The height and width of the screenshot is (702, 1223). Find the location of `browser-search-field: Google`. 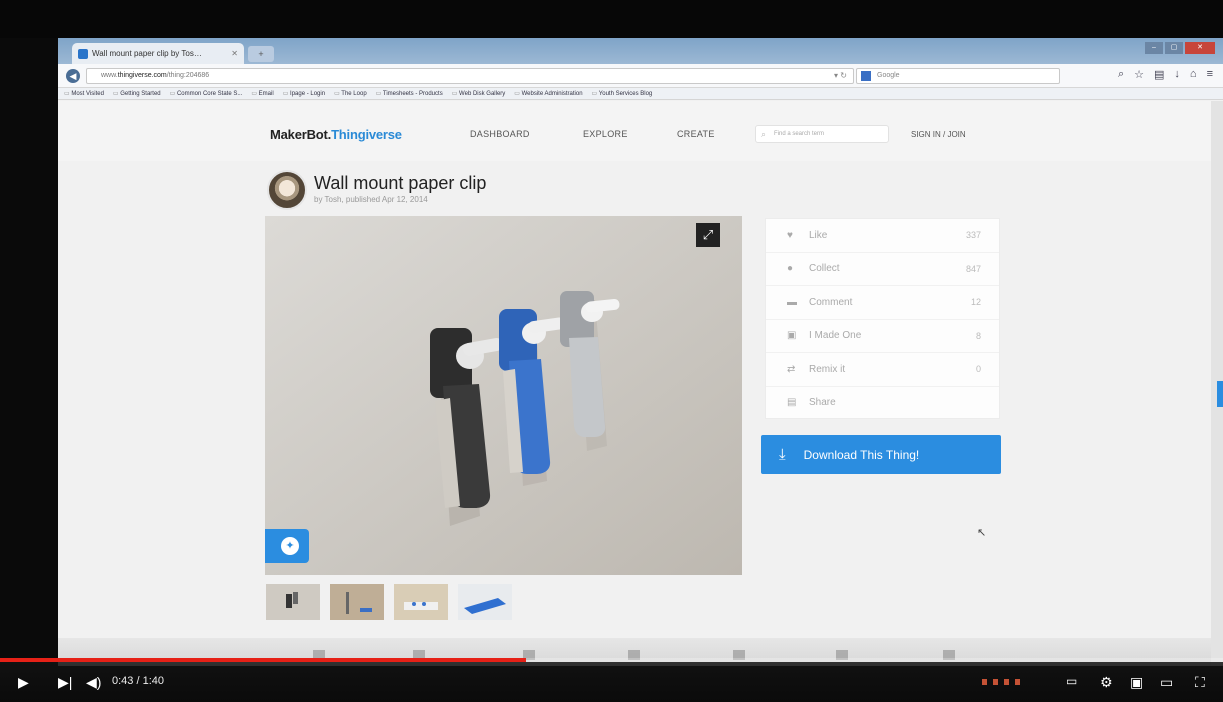

browser-search-field: Google is located at coordinates (958, 76).